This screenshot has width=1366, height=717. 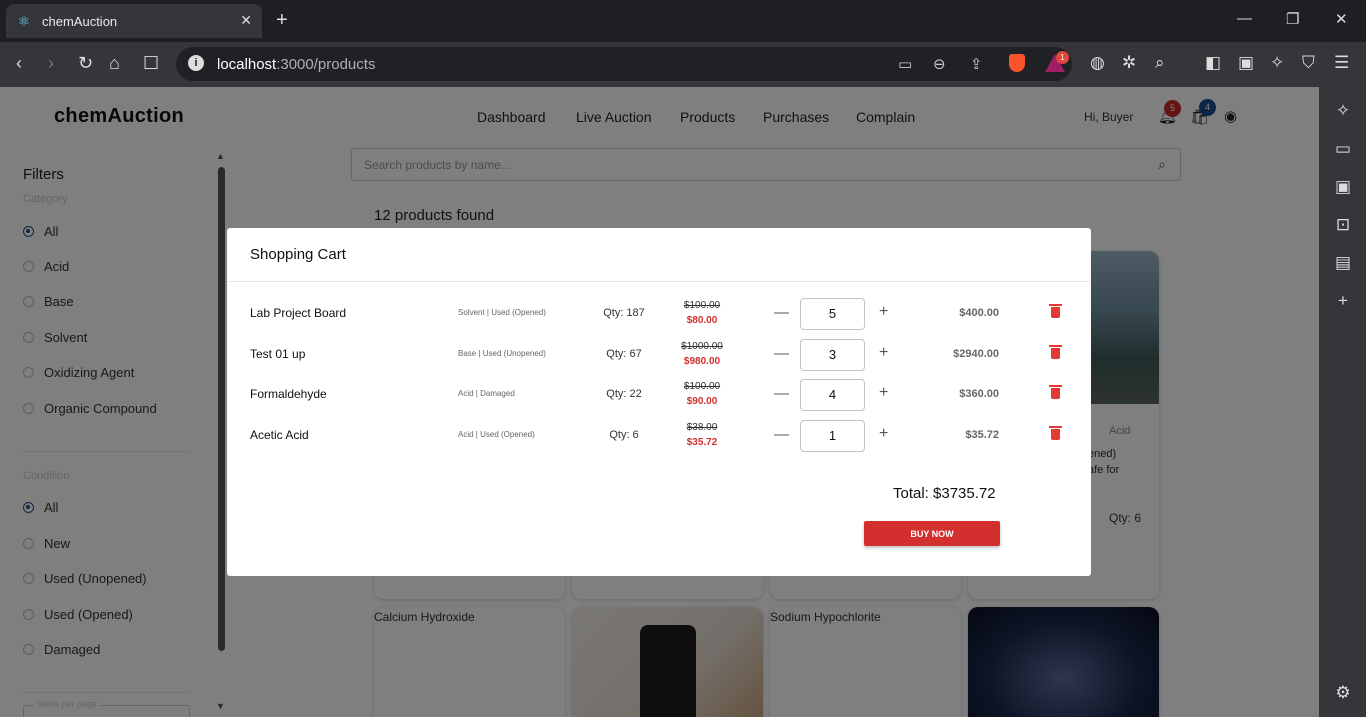 I want to click on menu-icon: ☰, so click(x=1341, y=63).